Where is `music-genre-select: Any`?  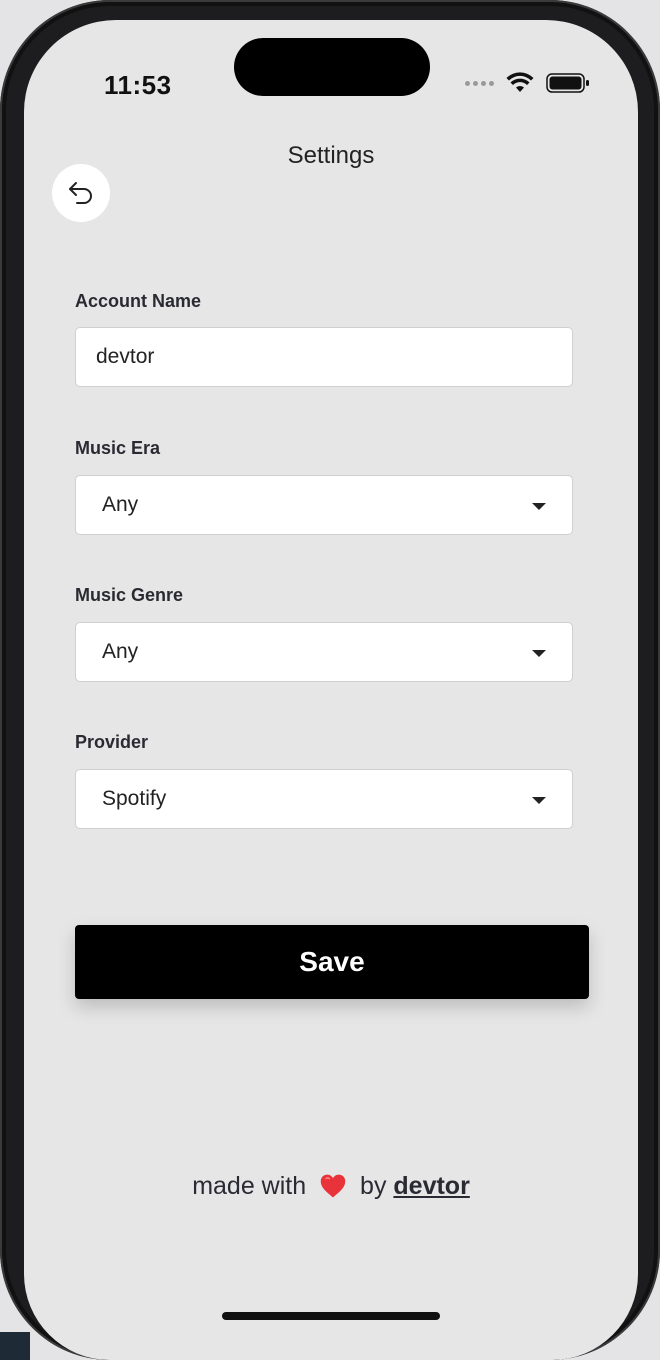 music-genre-select: Any is located at coordinates (324, 652).